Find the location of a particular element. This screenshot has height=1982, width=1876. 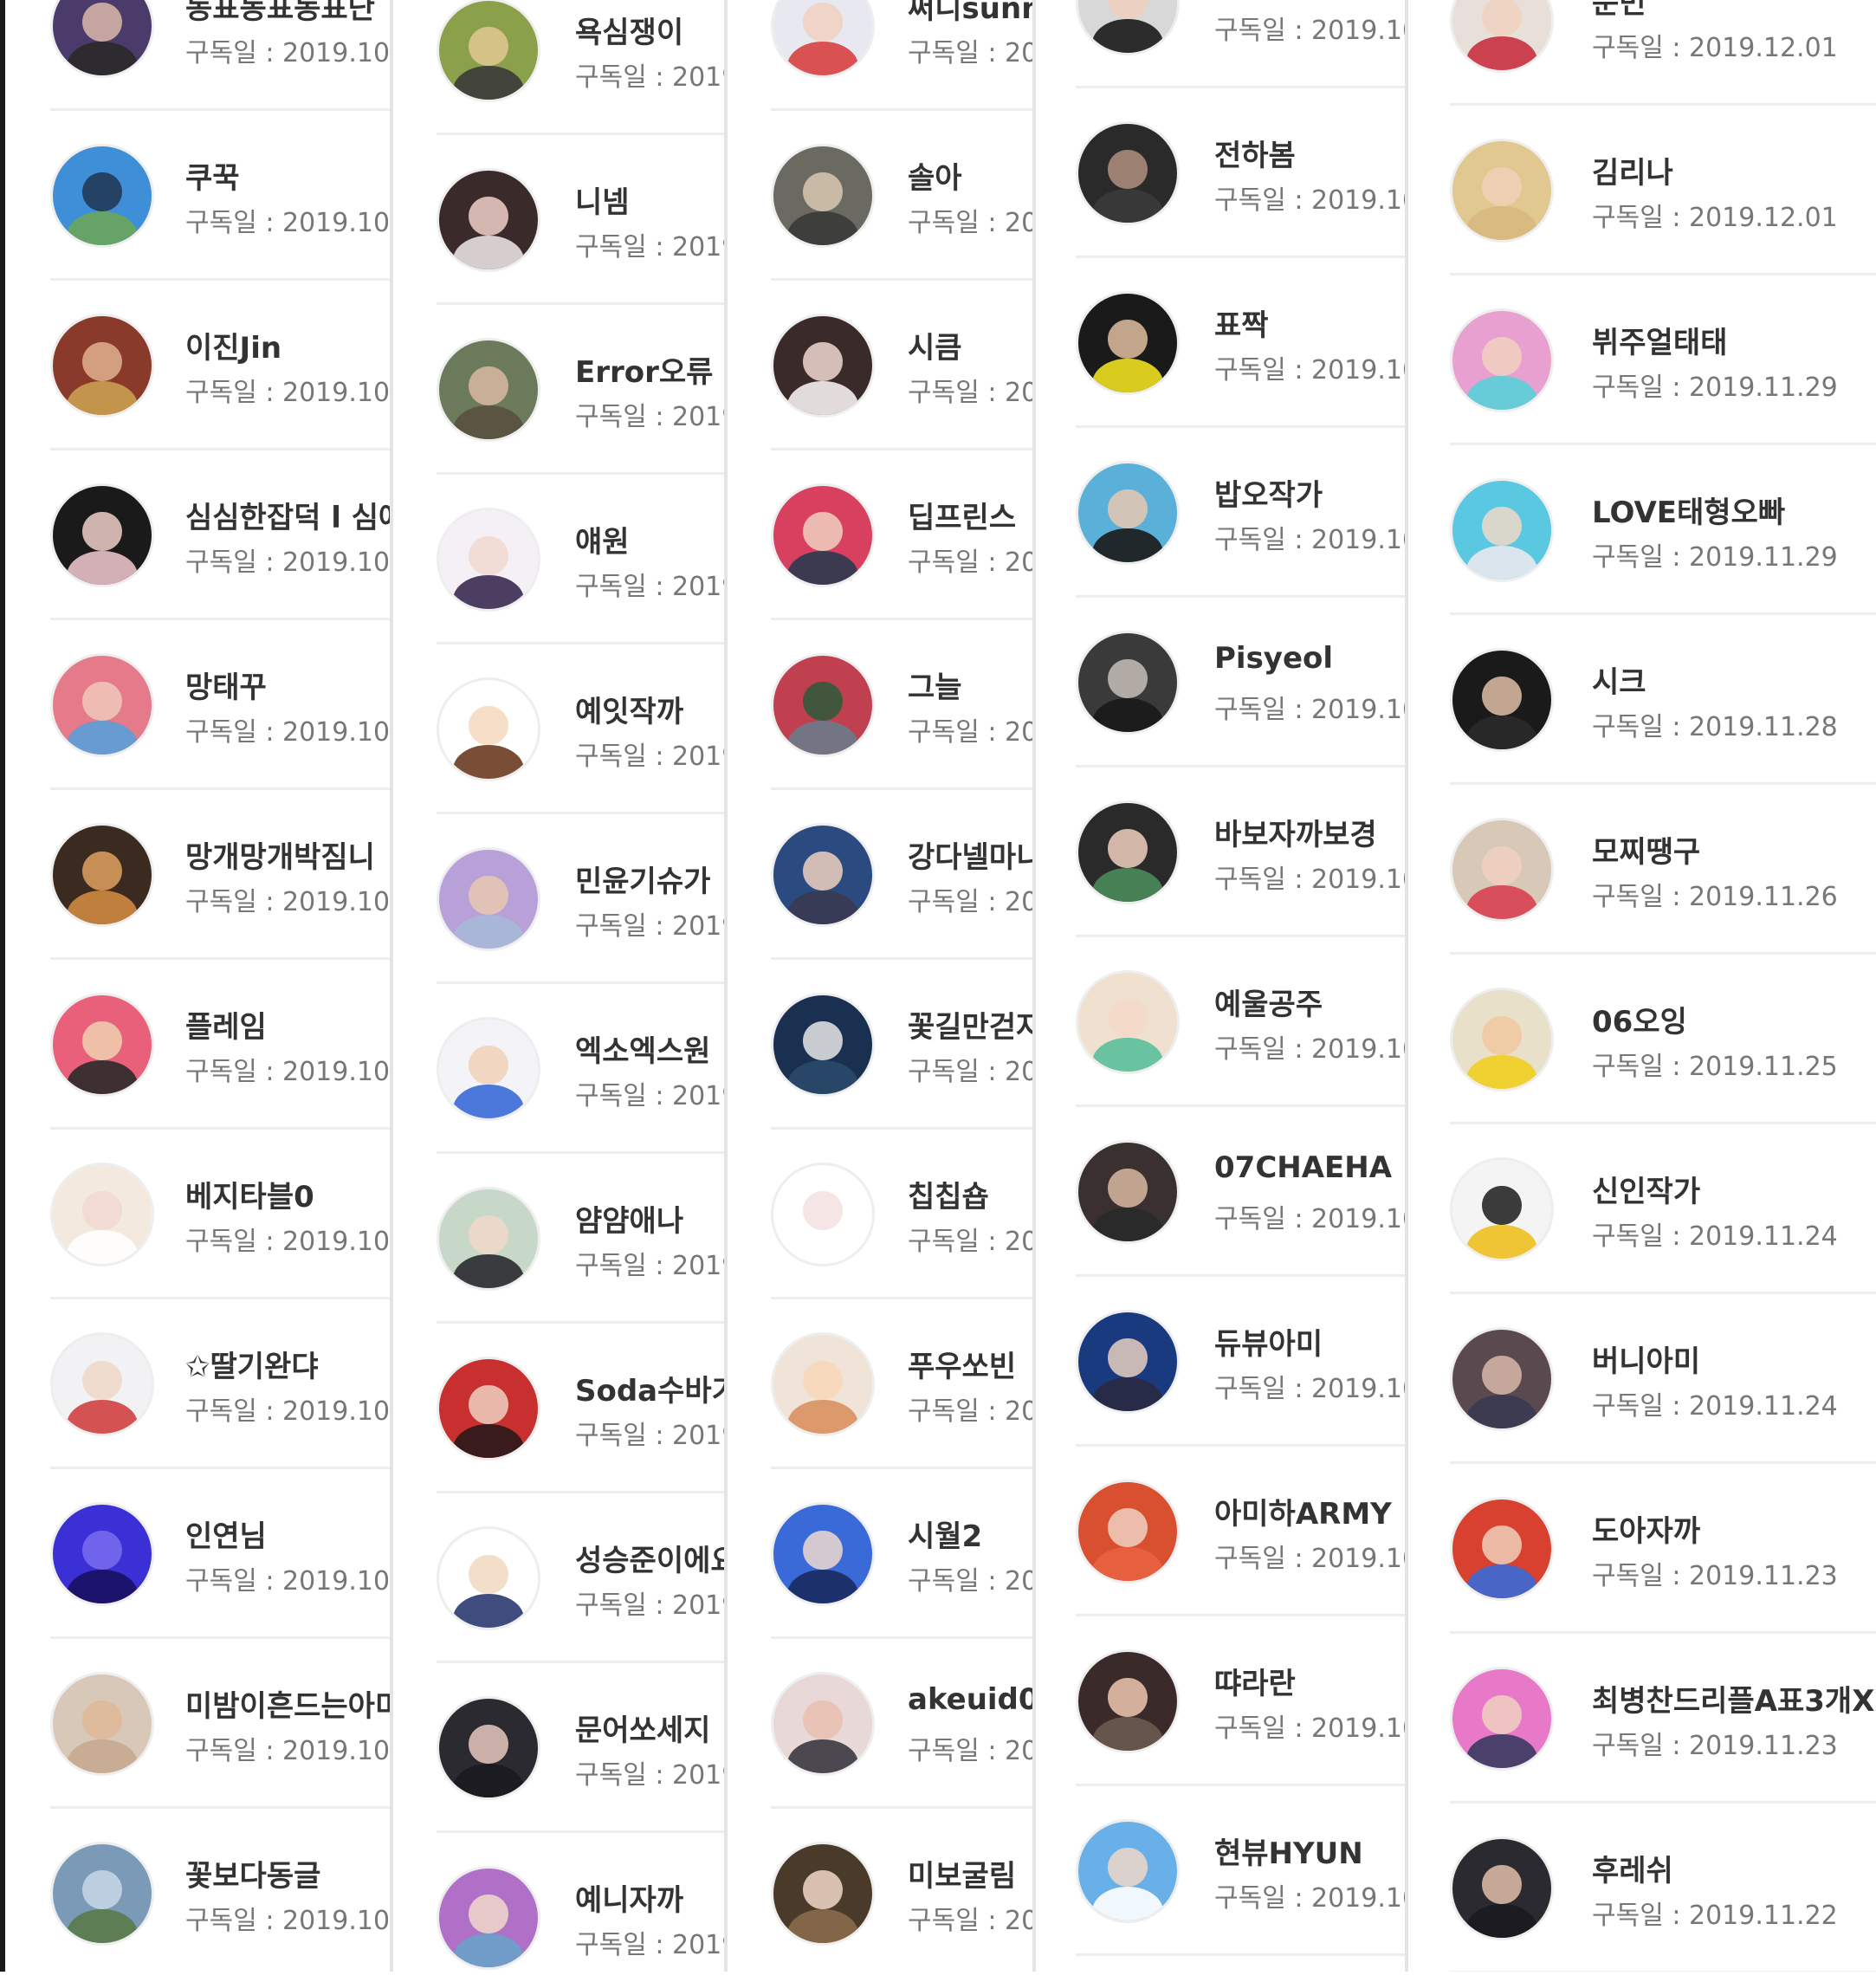

subscriber-name: 도아자까 is located at coordinates (1646, 1528).